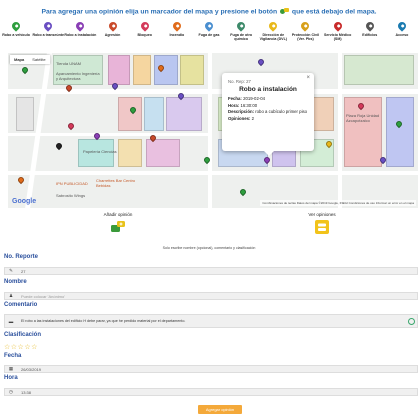 The image size is (418, 418). I want to click on name-field: ♟ Puede colocar 'Anónimo', so click(211, 296).